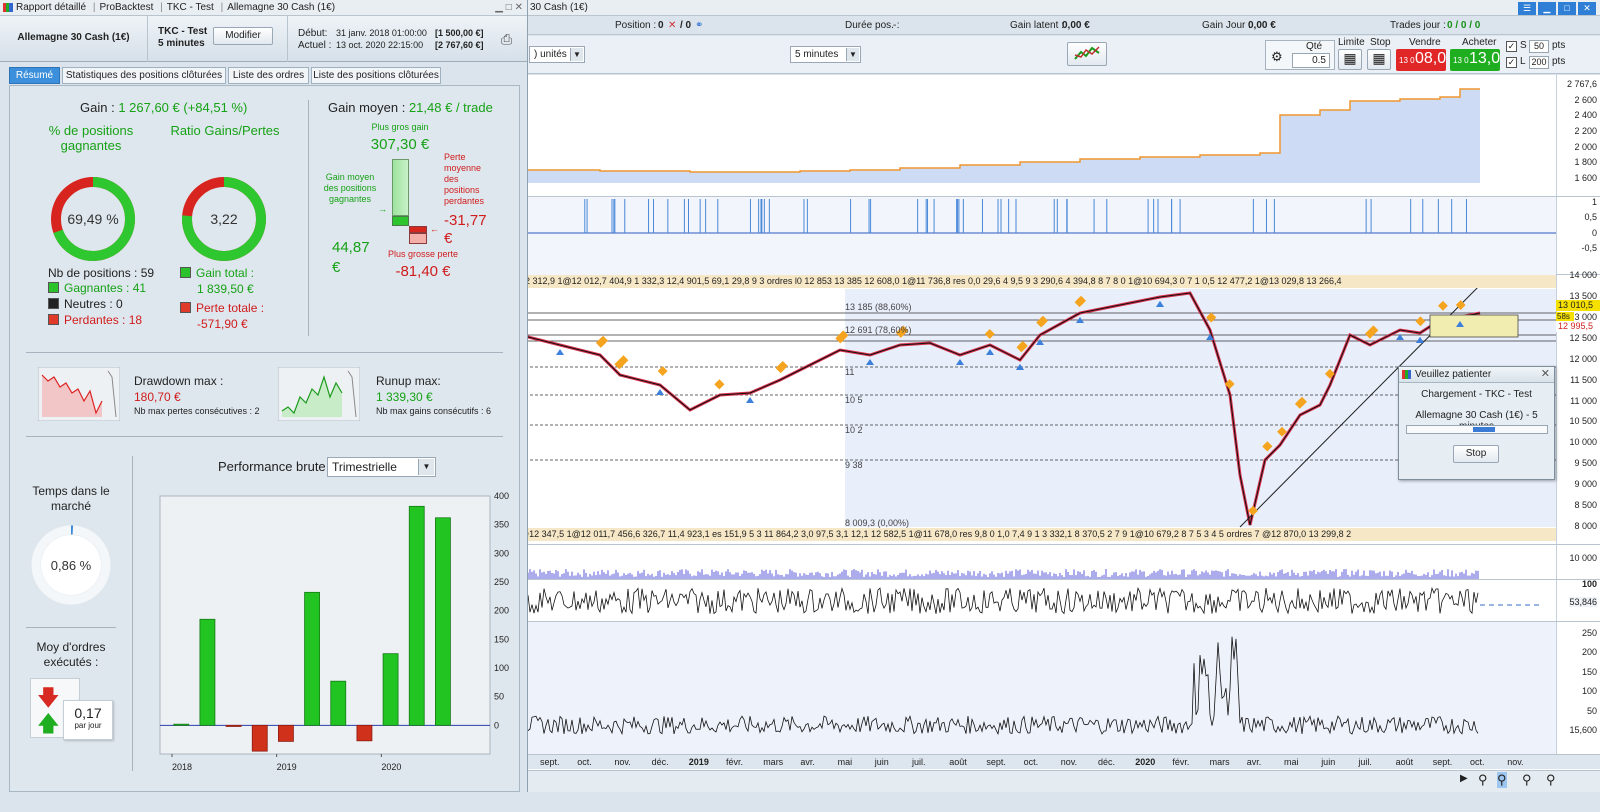 The height and width of the screenshot is (812, 1600). I want to click on y-tick-label: 8 000, so click(1585, 526).